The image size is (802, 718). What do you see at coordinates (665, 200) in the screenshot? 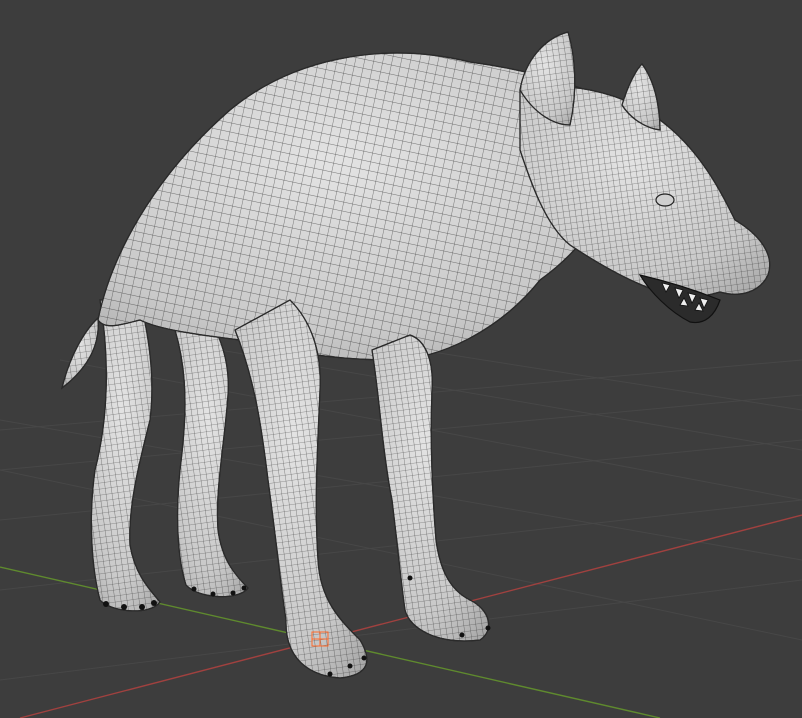
I see `eye` at bounding box center [665, 200].